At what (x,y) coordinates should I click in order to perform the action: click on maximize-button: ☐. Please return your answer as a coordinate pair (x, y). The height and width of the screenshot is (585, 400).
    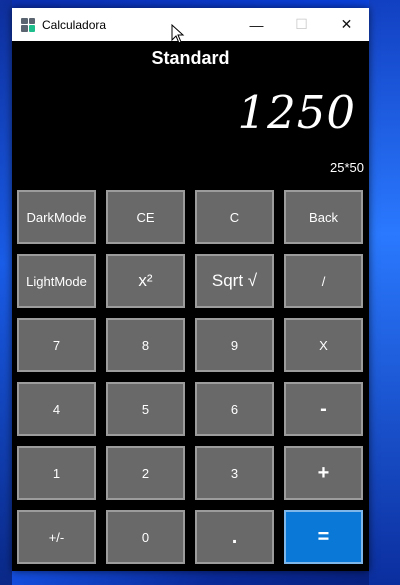
    Looking at the image, I should click on (301, 24).